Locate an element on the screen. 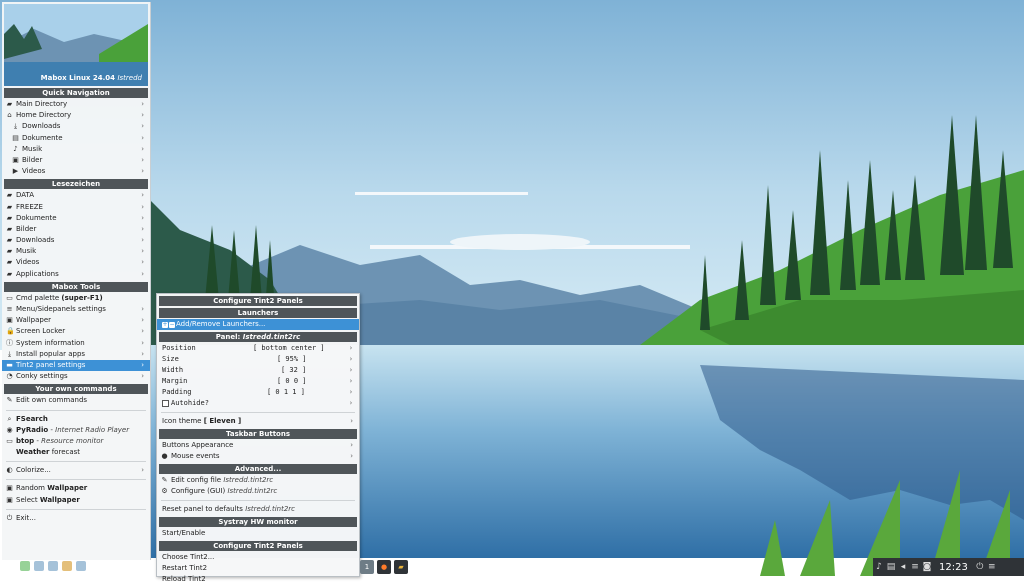 The height and width of the screenshot is (585, 1024). panel-size: Size [ 95% ] › is located at coordinates (258, 359).